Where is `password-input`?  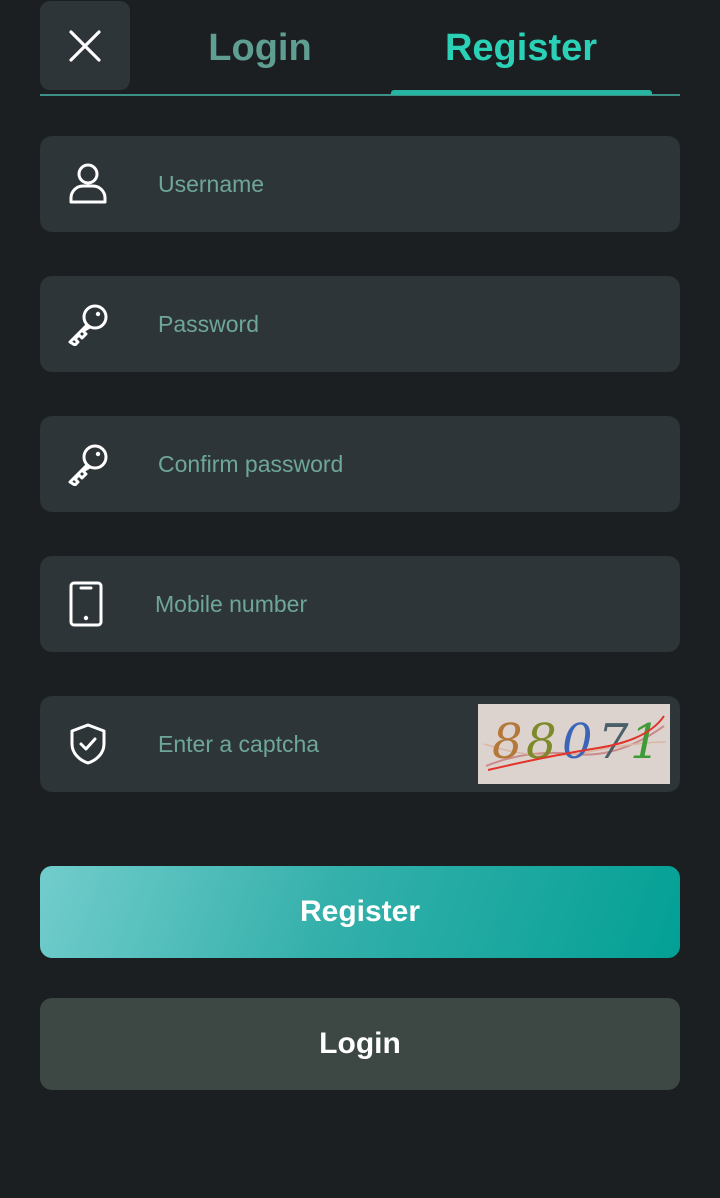
password-input is located at coordinates (313, 324).